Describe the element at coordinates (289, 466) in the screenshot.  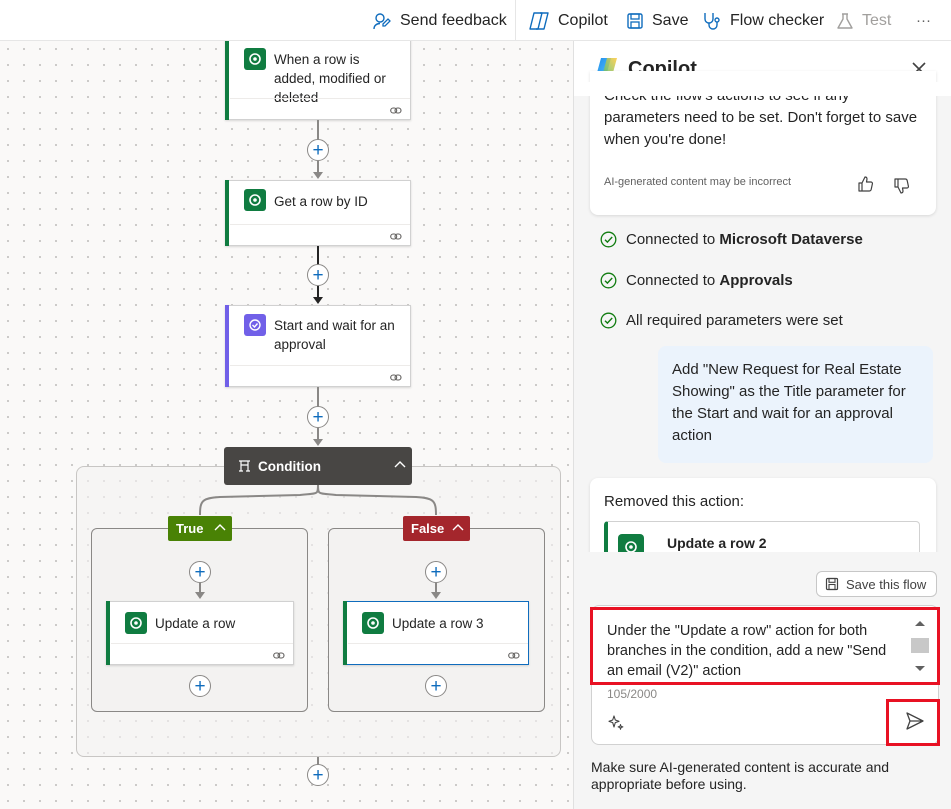
I see `condition-label: Condition` at that location.